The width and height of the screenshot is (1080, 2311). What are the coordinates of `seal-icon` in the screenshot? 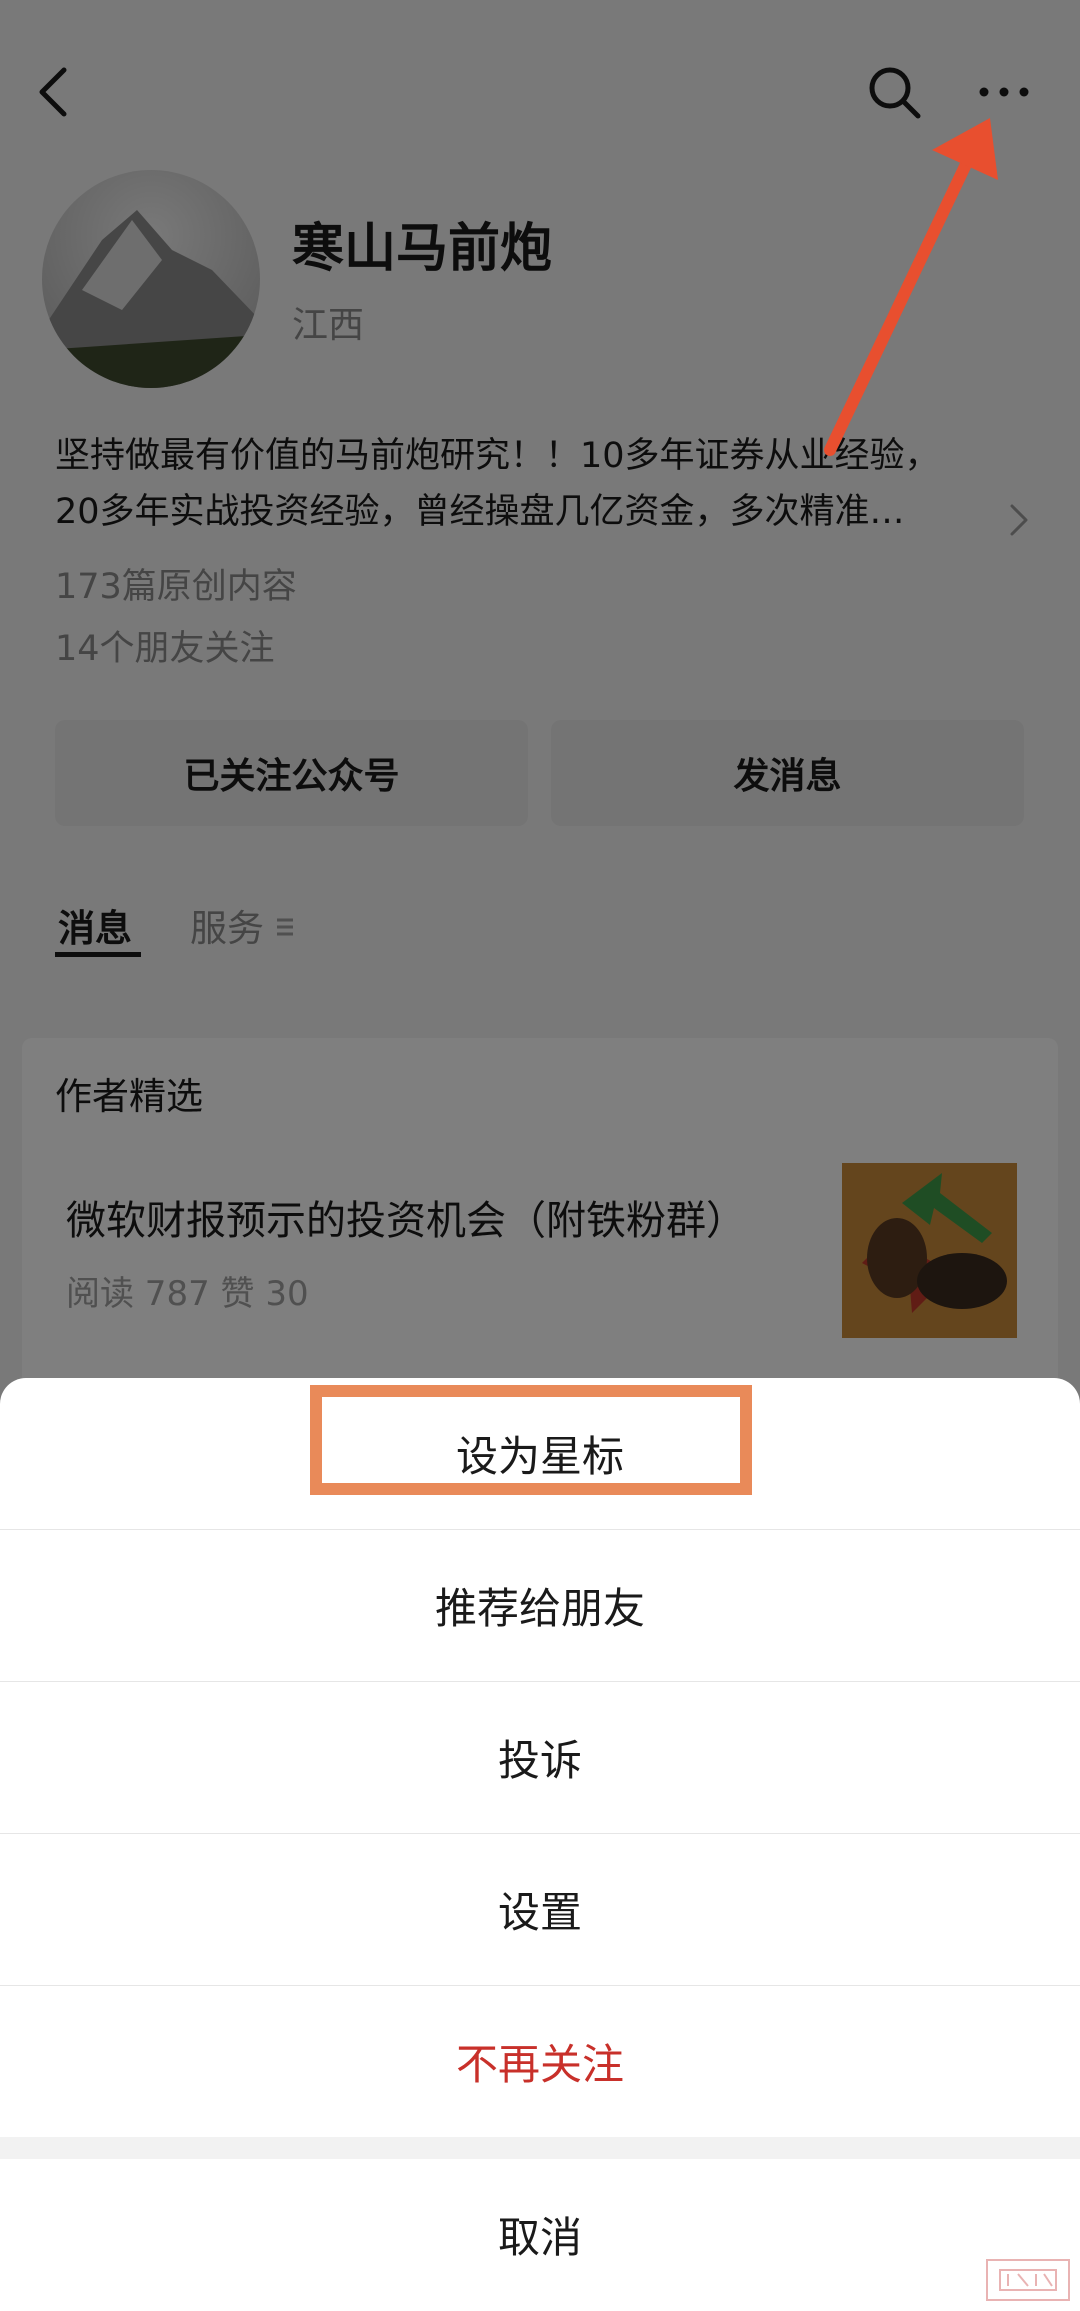 It's located at (1028, 2280).